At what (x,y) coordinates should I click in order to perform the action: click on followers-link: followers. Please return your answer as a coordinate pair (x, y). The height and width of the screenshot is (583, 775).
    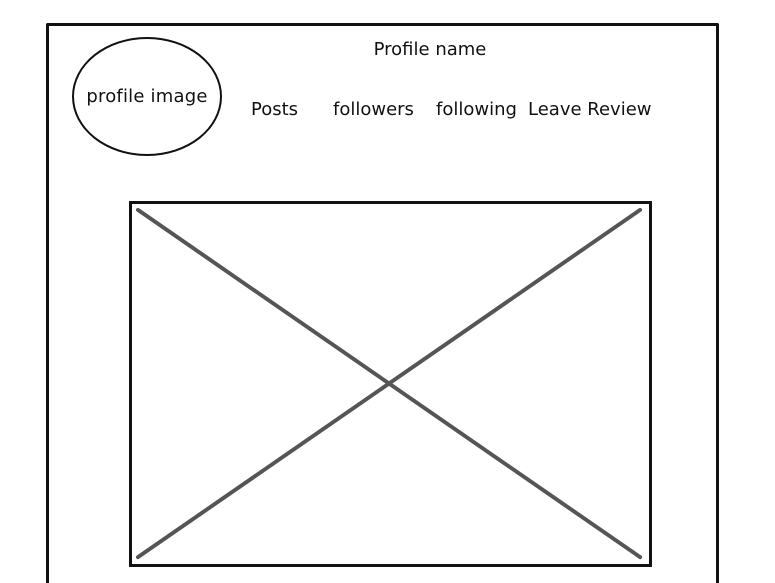
    Looking at the image, I should click on (373, 109).